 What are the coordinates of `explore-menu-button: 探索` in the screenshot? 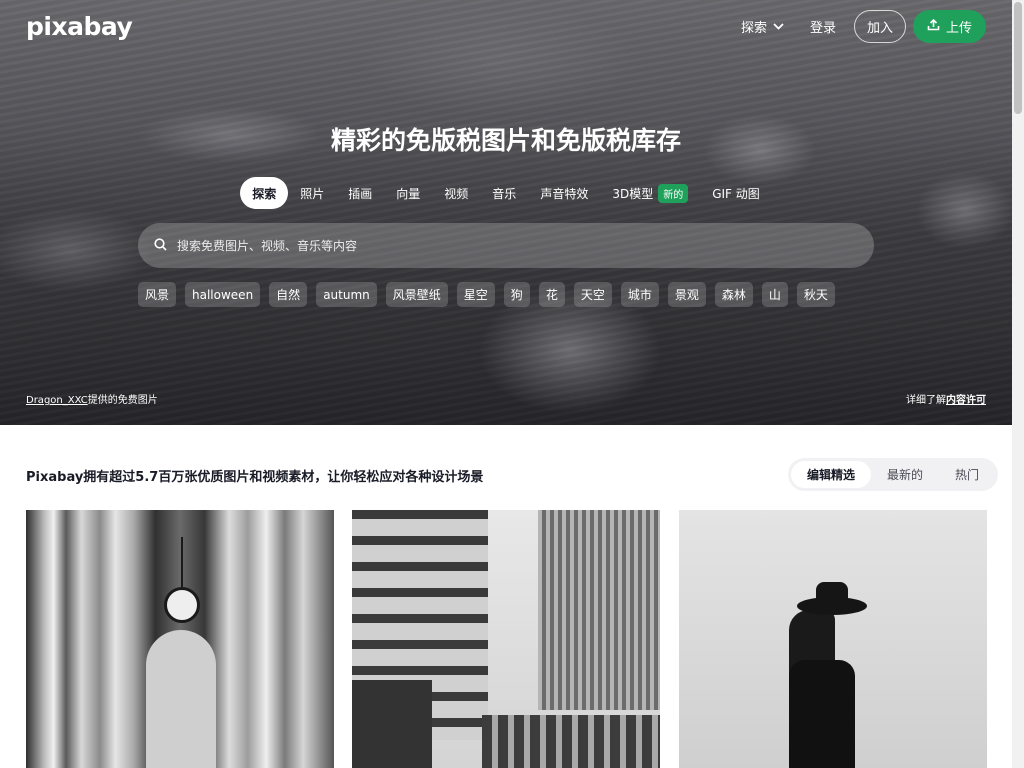 It's located at (762, 26).